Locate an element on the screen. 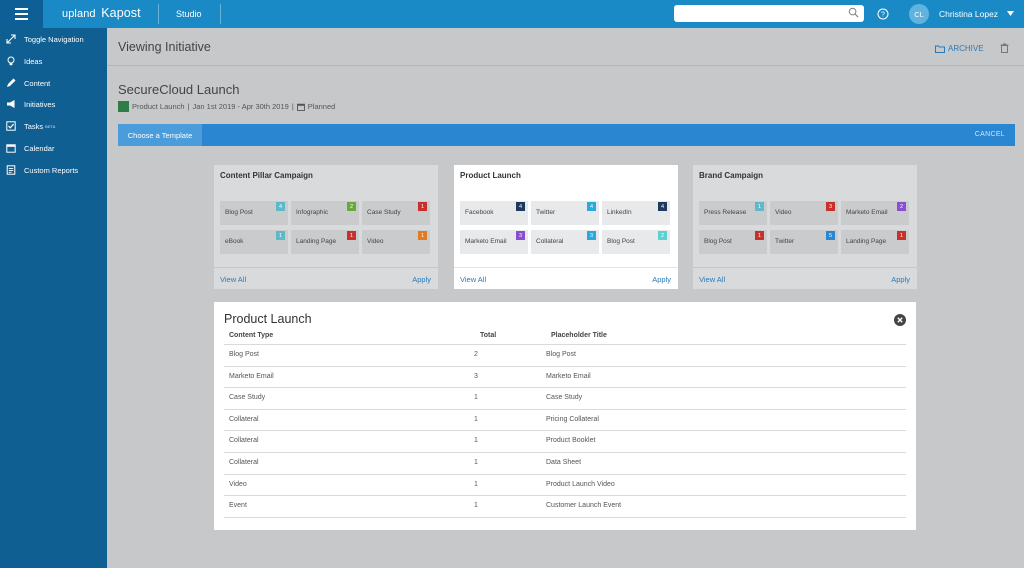  tile-label: Collateral is located at coordinates (550, 241).